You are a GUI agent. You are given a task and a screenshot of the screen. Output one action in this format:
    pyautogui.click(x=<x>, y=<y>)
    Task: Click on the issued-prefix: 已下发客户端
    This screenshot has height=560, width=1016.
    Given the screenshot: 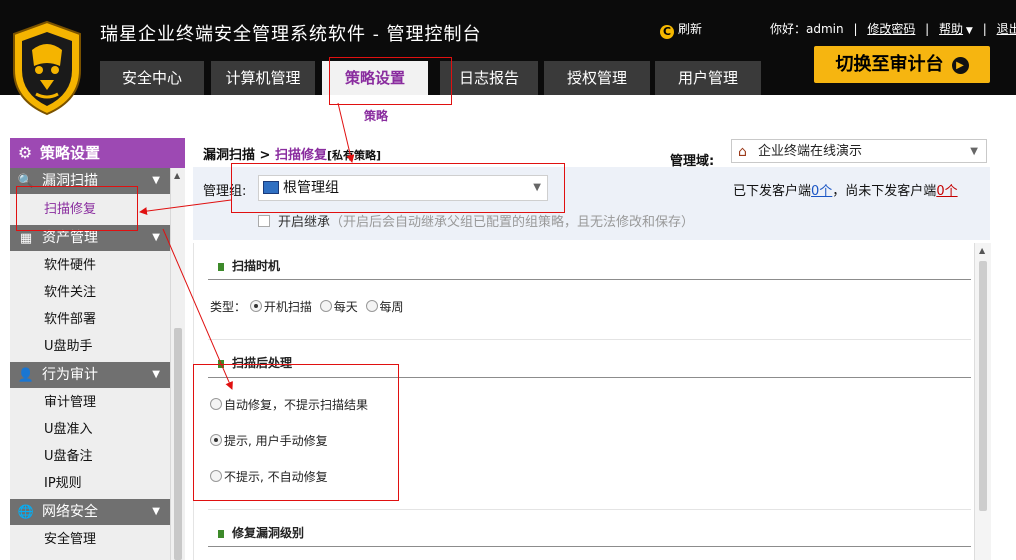 What is the action you would take?
    pyautogui.click(x=772, y=191)
    